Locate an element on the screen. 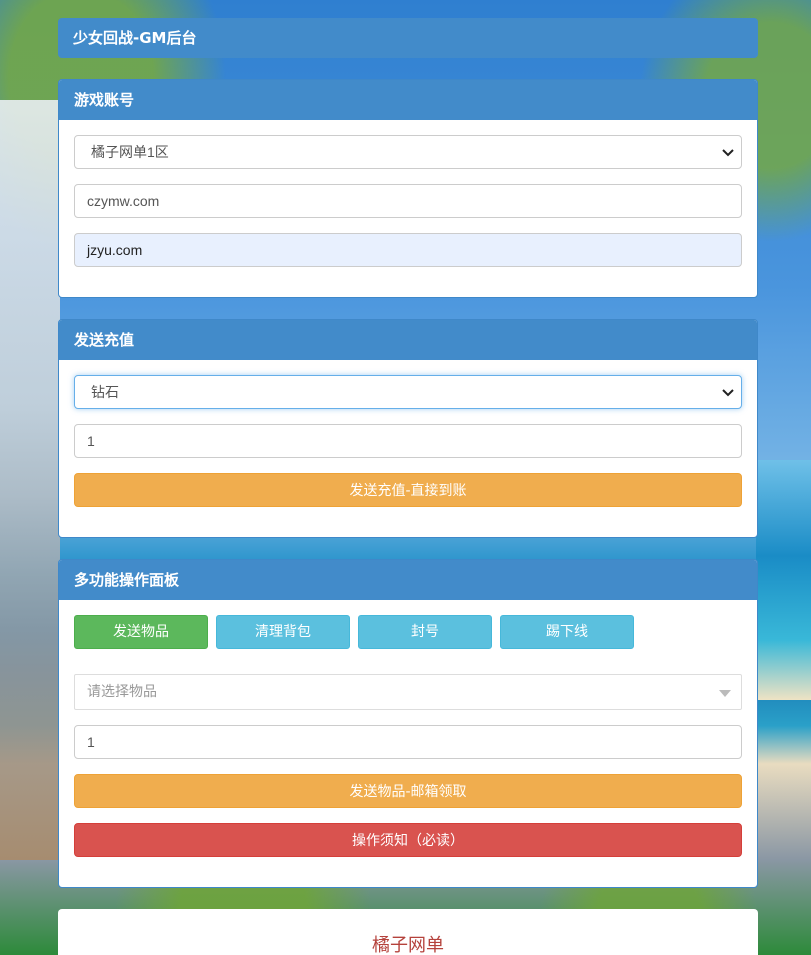  tab-clear-bag: 清理背包 is located at coordinates (283, 632).